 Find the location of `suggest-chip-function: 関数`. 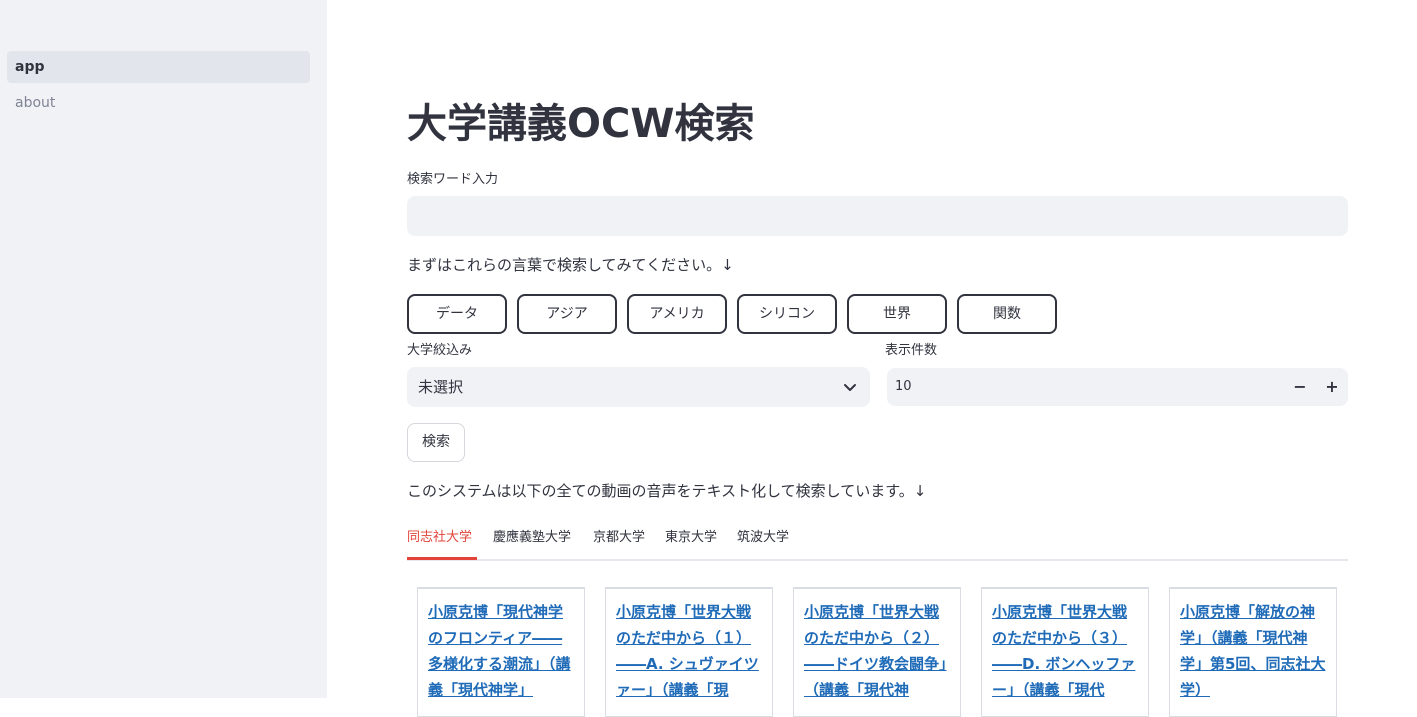

suggest-chip-function: 関数 is located at coordinates (1007, 314).